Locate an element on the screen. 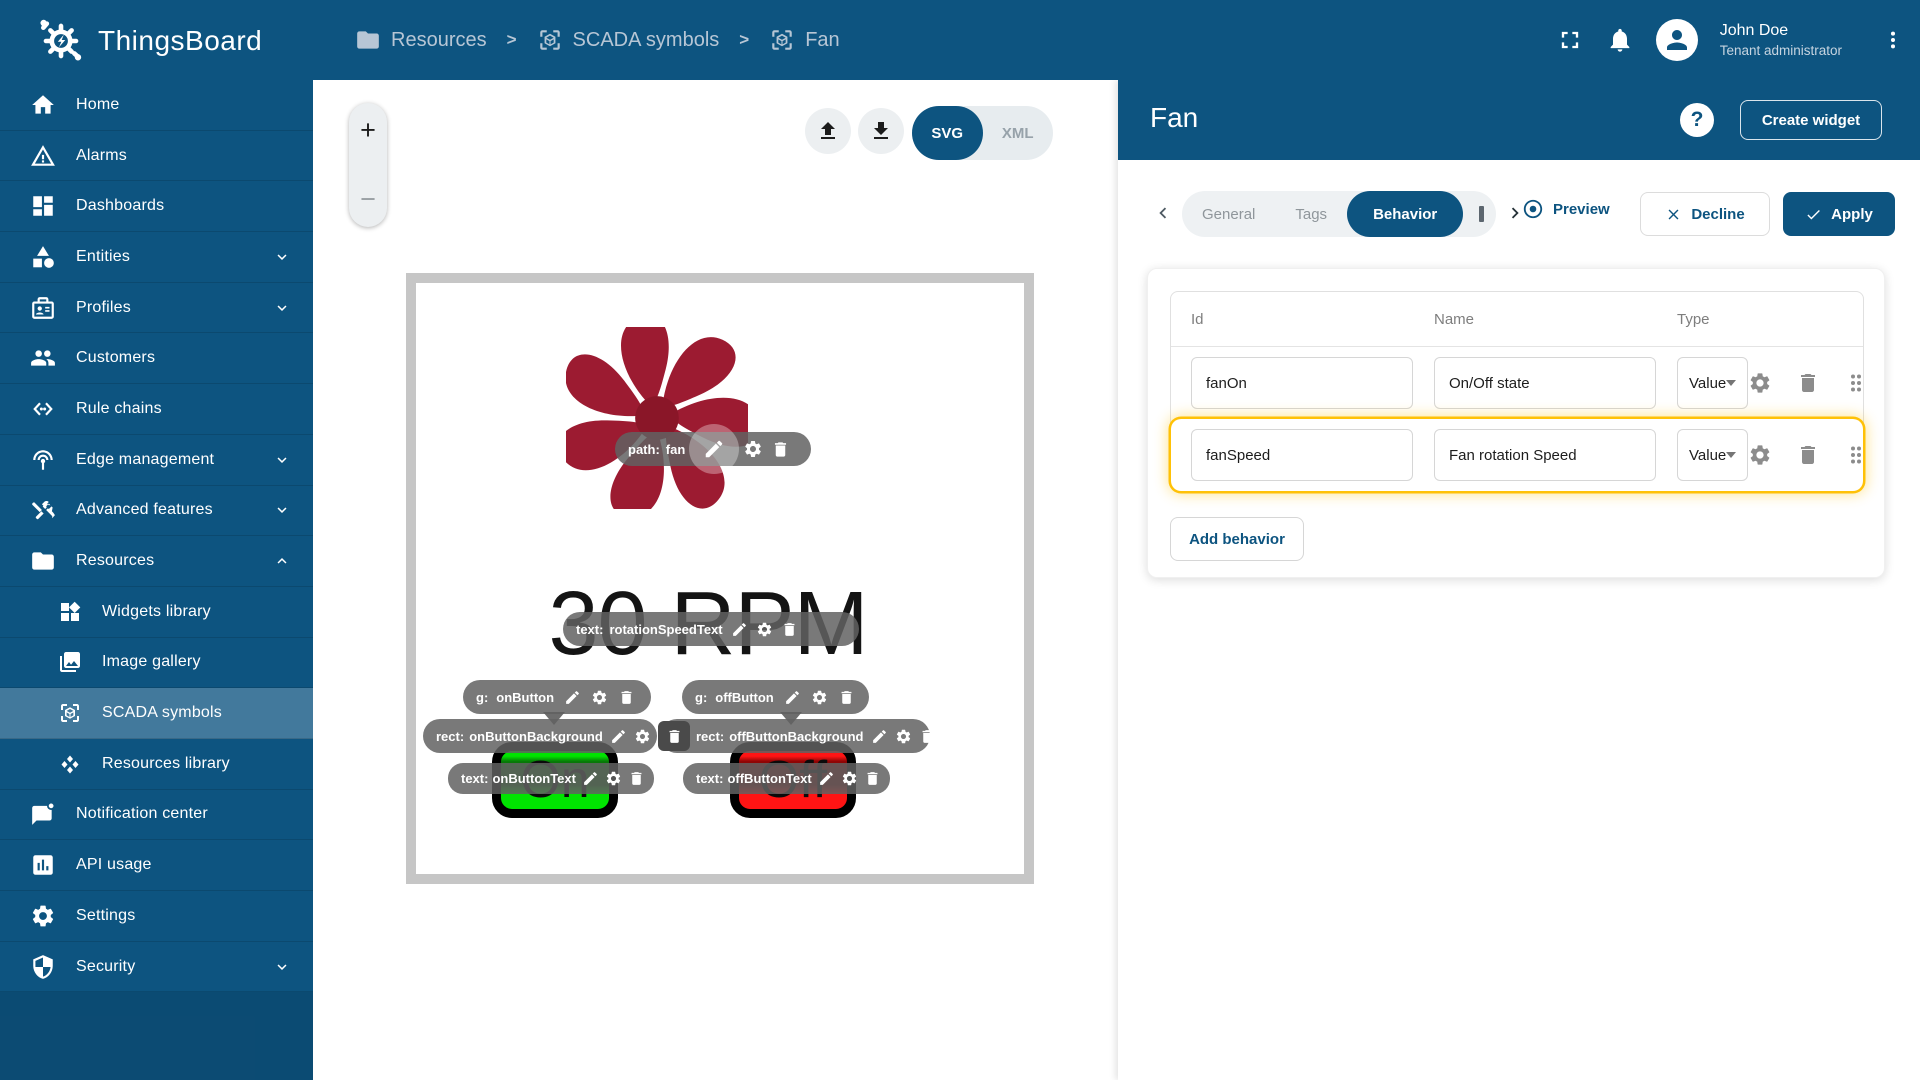 This screenshot has height=1080, width=1920. tag-off-button-text: text: offButtonText is located at coordinates (786, 778).